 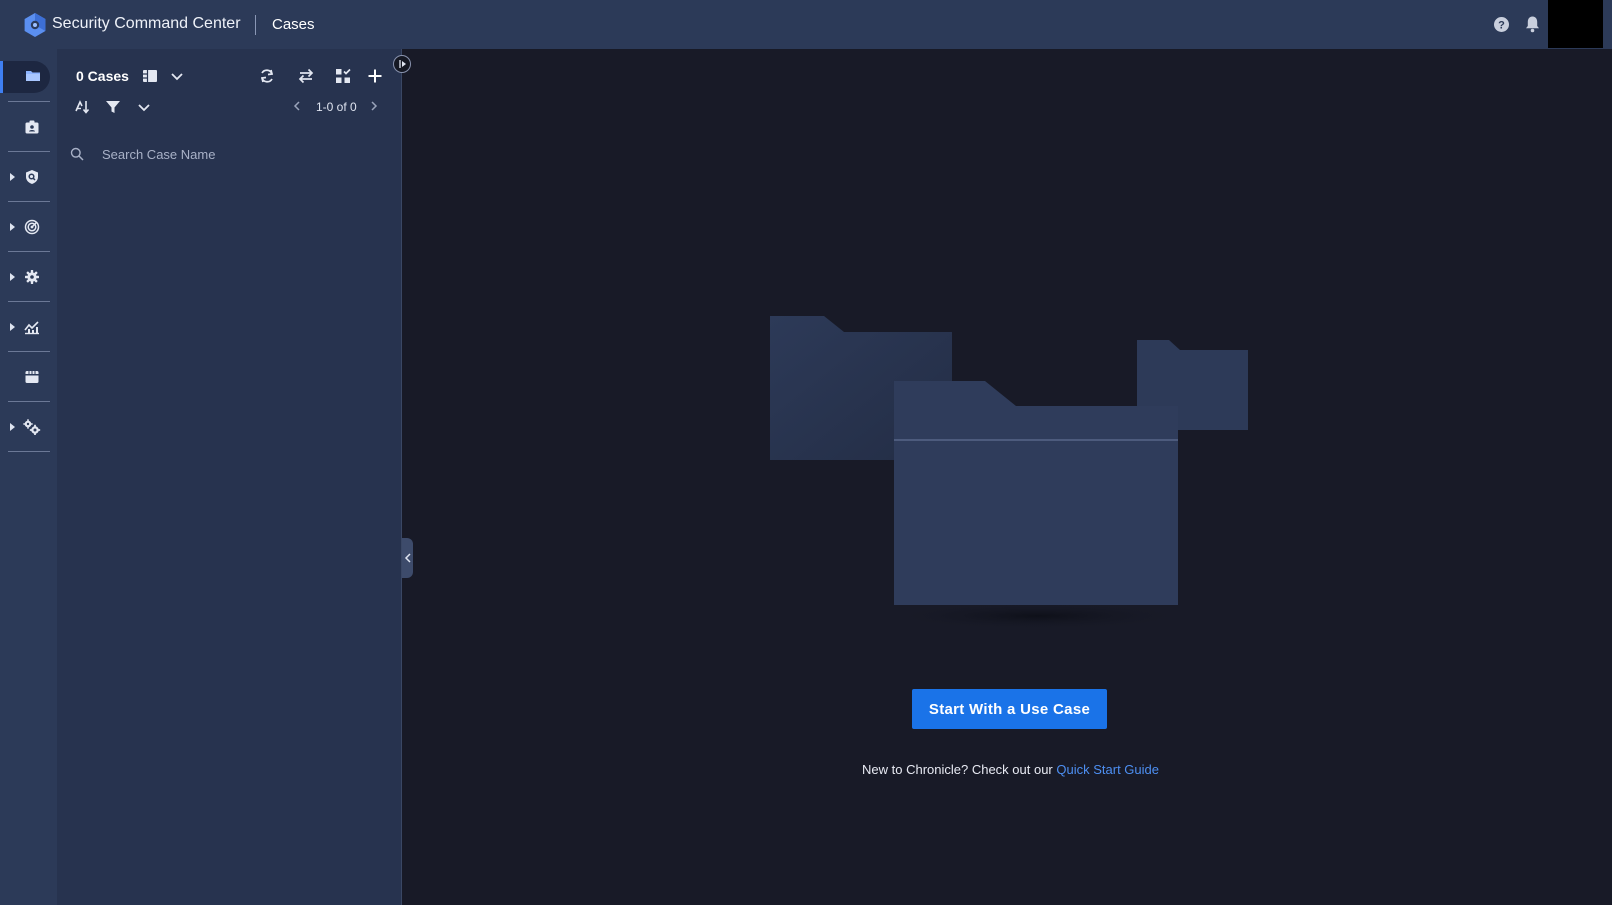 What do you see at coordinates (35, 25) in the screenshot?
I see `security-command-center-logo` at bounding box center [35, 25].